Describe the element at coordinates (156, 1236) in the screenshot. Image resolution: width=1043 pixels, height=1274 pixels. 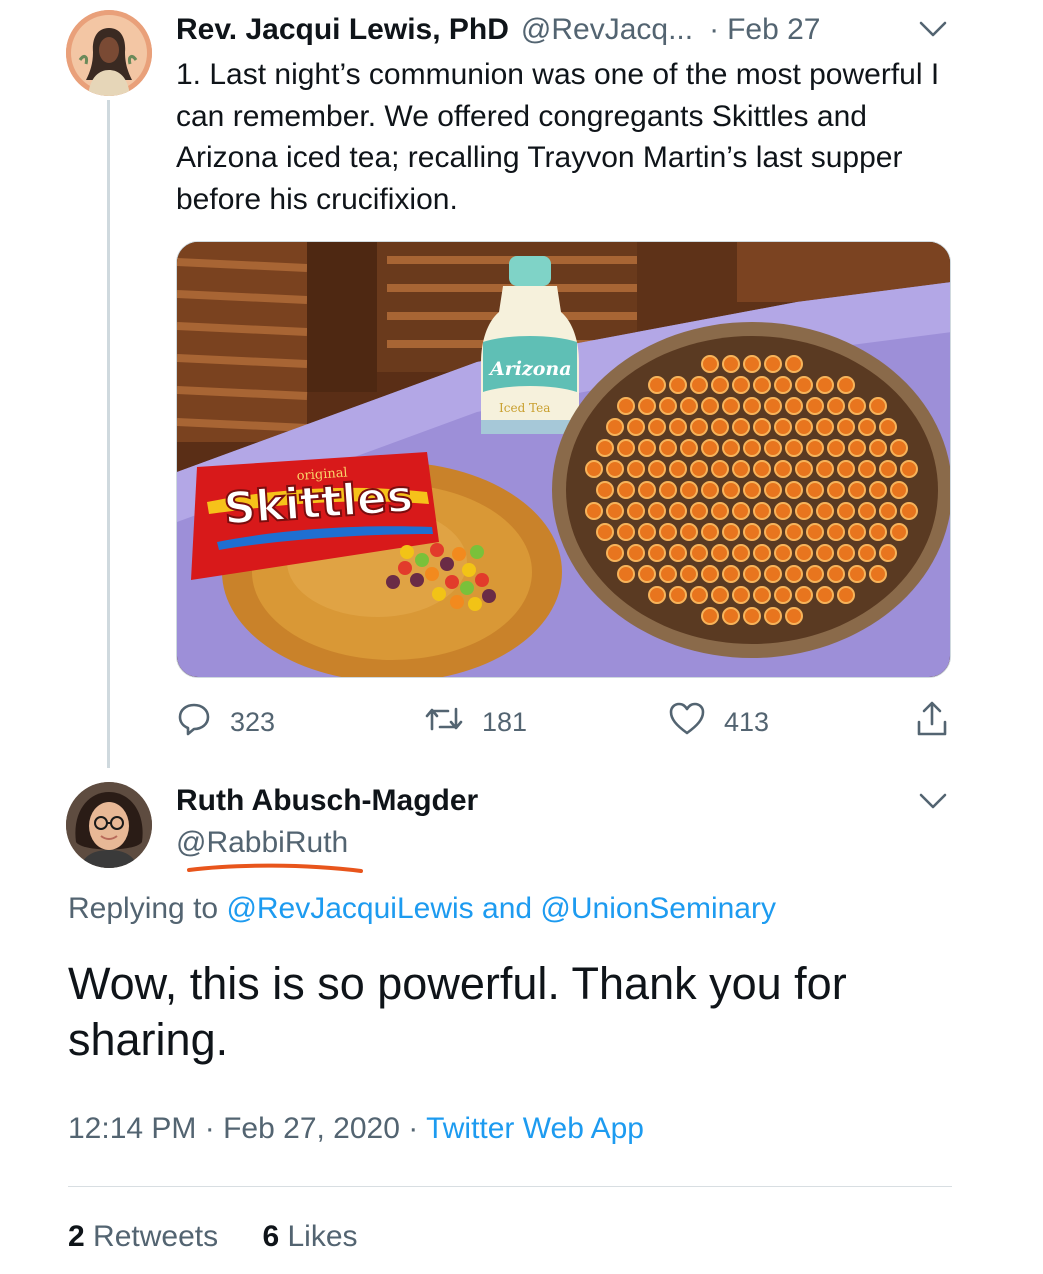
I see `retweets-label: Retweets` at that location.